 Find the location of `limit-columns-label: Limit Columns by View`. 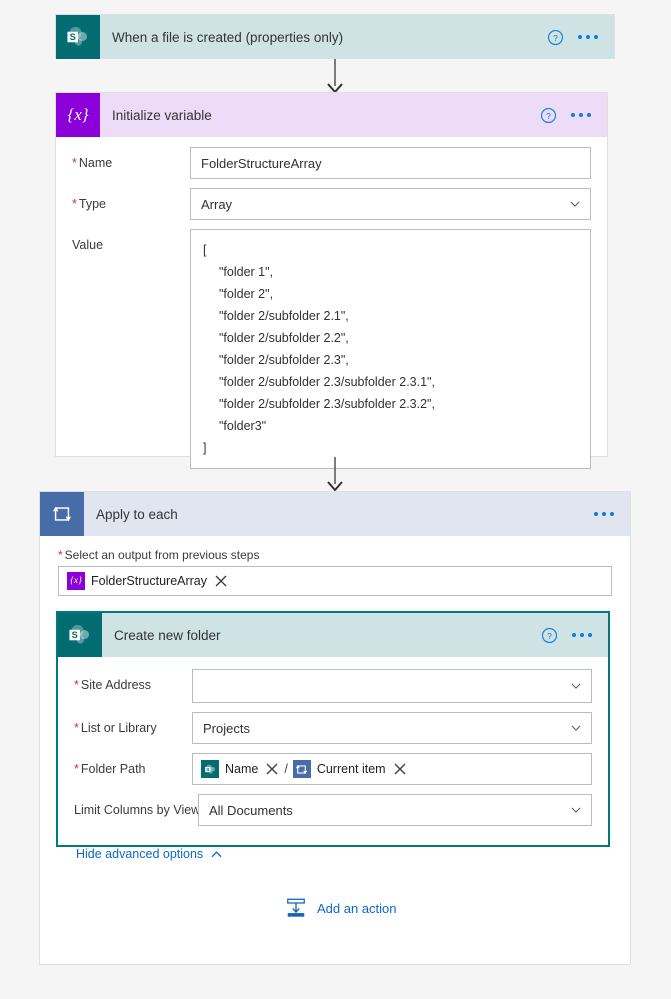

limit-columns-label: Limit Columns by View is located at coordinates (137, 810).